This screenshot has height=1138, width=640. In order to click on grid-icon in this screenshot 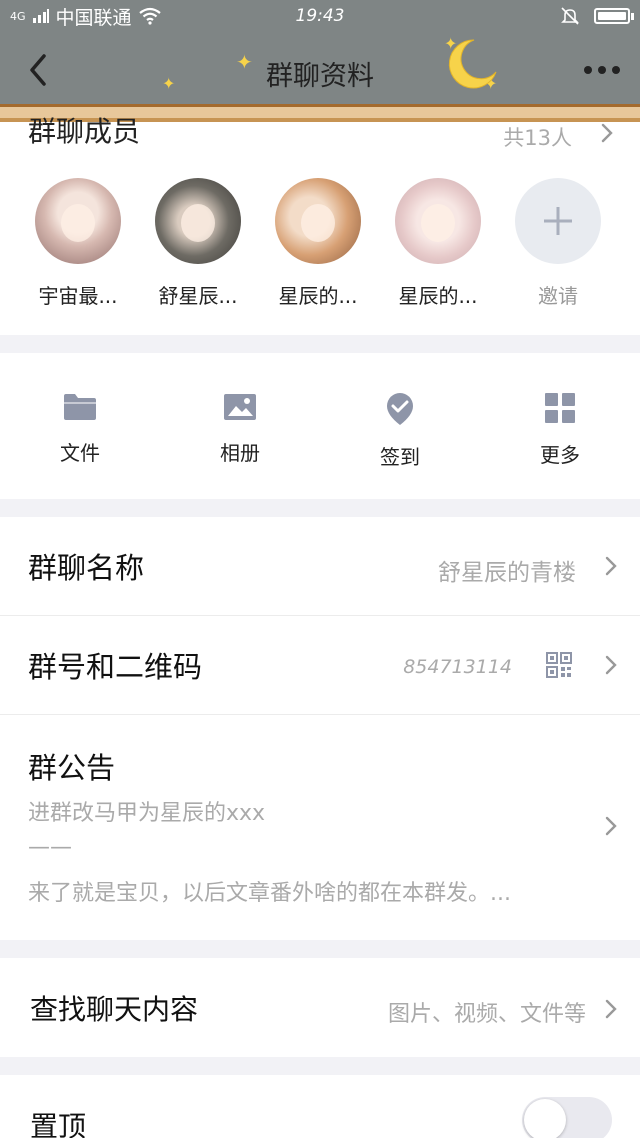, I will do `click(560, 408)`.